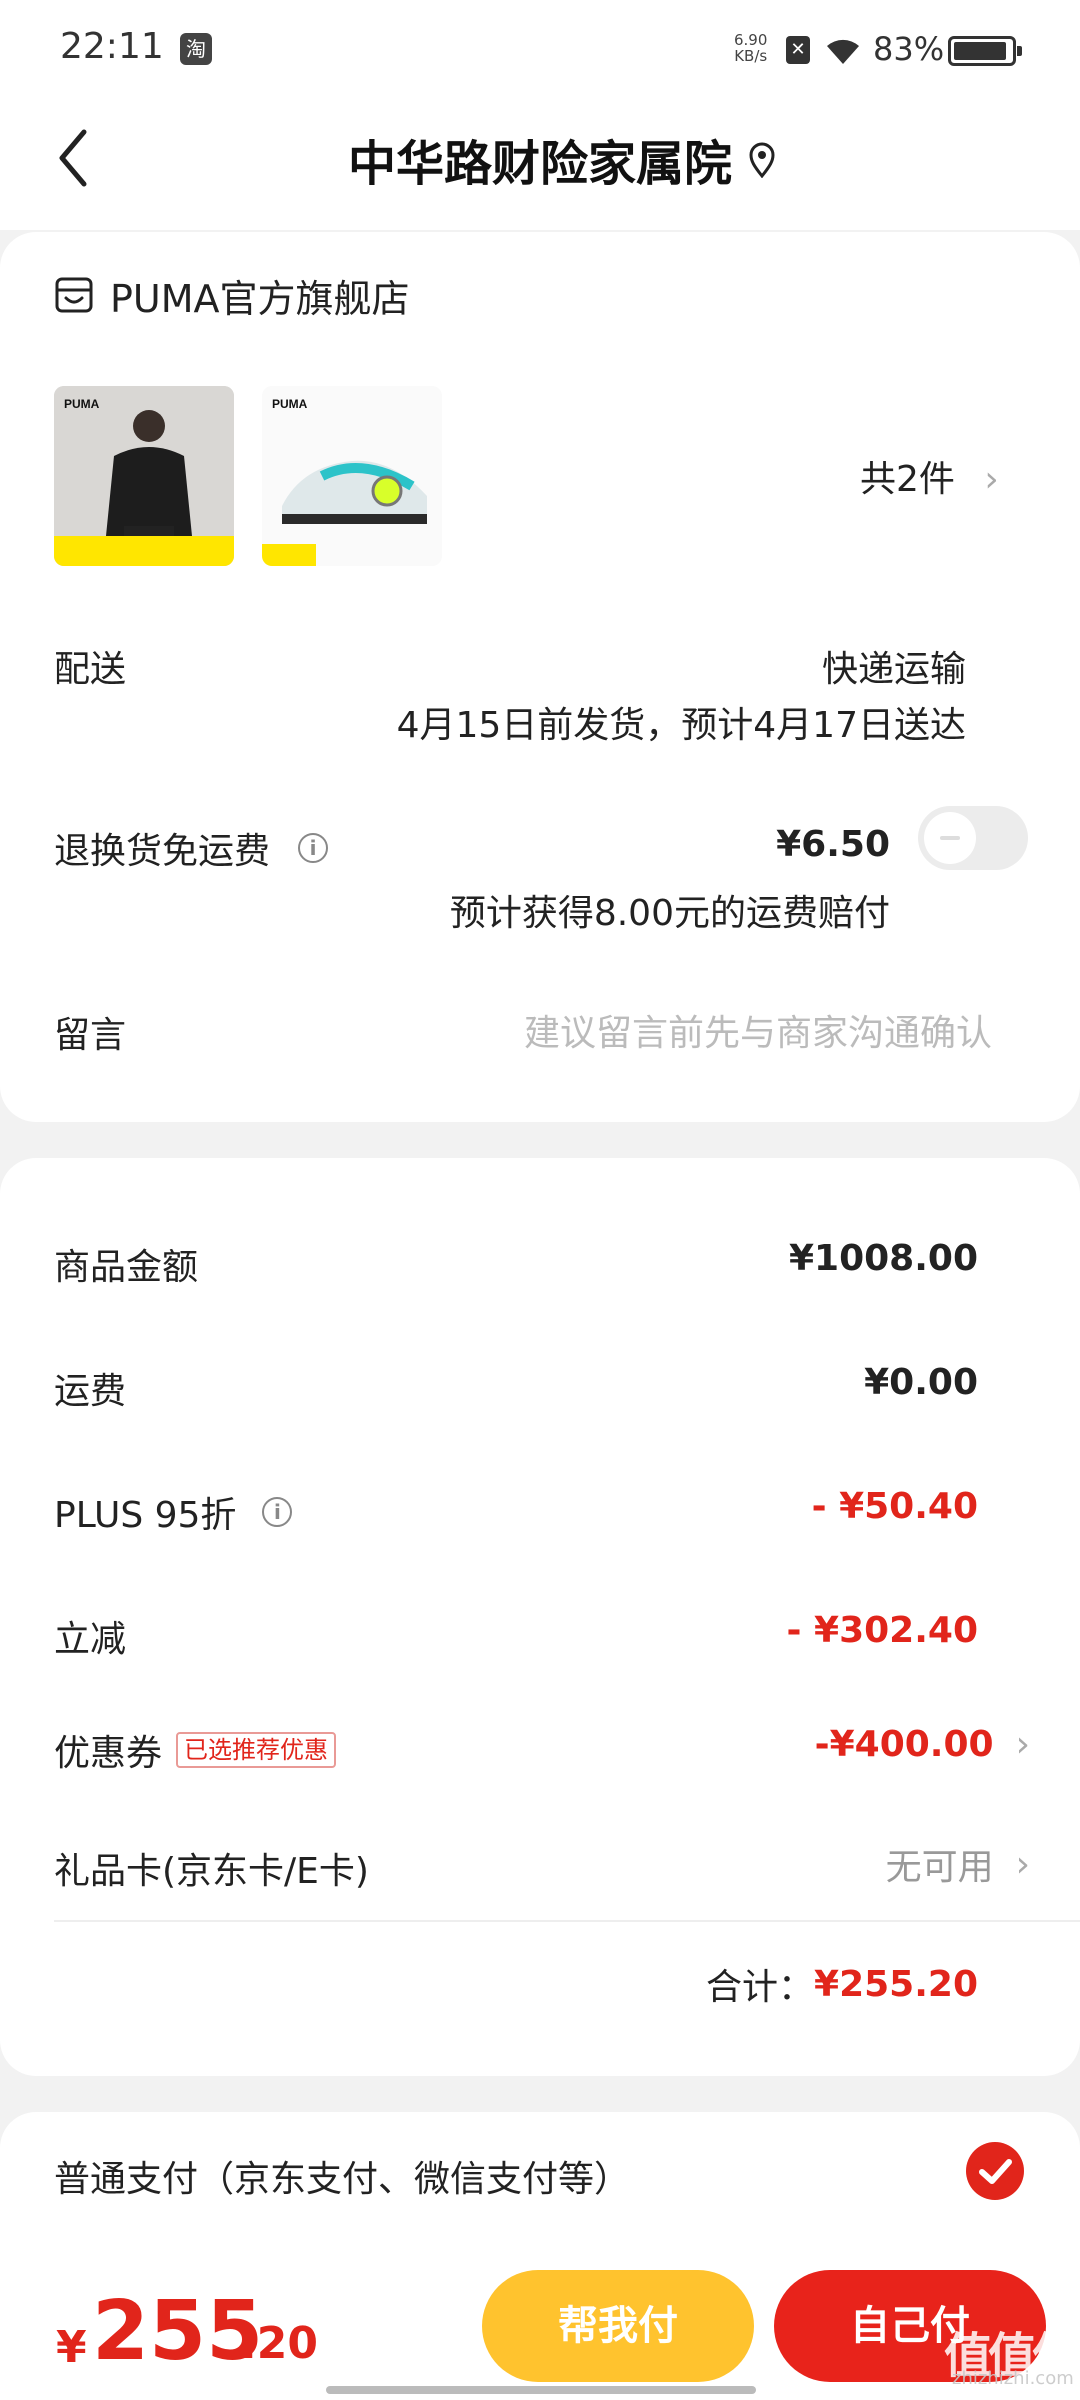 This screenshot has width=1080, height=2400. I want to click on total-row: 合计： ¥255.20, so click(842, 1984).